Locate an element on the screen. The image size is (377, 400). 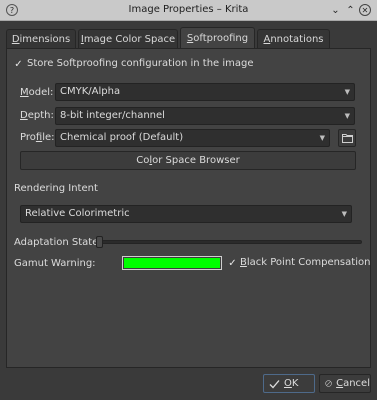
tab-annotations: Annotations is located at coordinates (293, 39).